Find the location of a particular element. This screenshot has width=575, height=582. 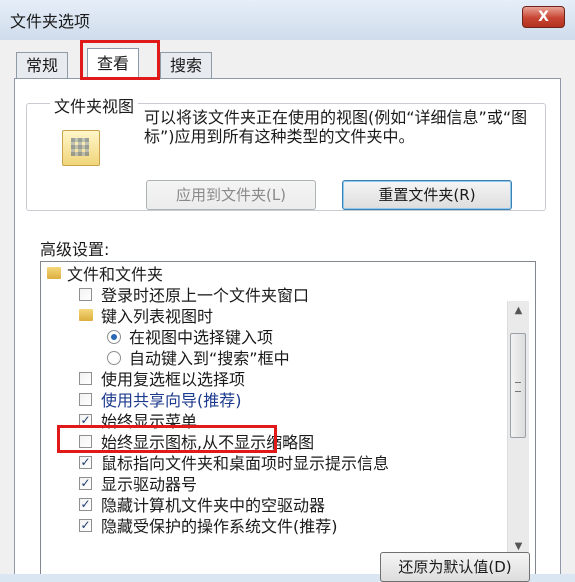

checkbox-show-tooltips: ✓ is located at coordinates (85, 462).